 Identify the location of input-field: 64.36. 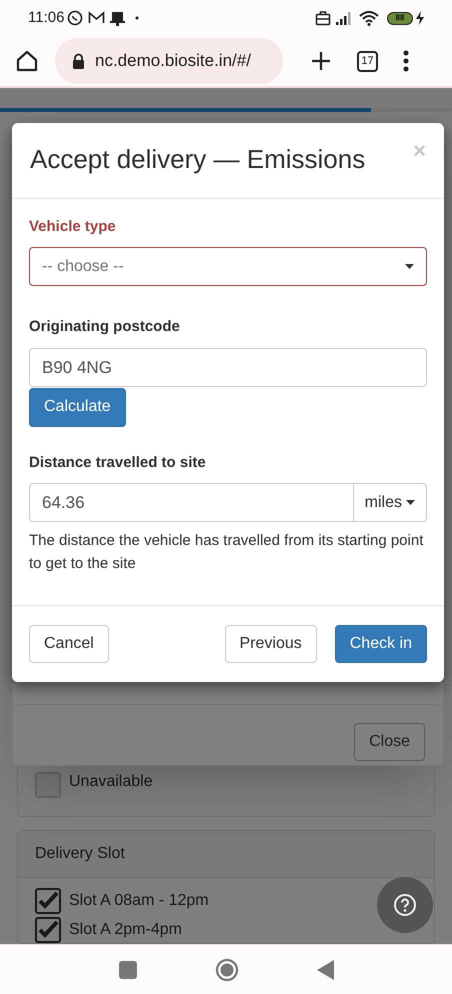
(191, 502).